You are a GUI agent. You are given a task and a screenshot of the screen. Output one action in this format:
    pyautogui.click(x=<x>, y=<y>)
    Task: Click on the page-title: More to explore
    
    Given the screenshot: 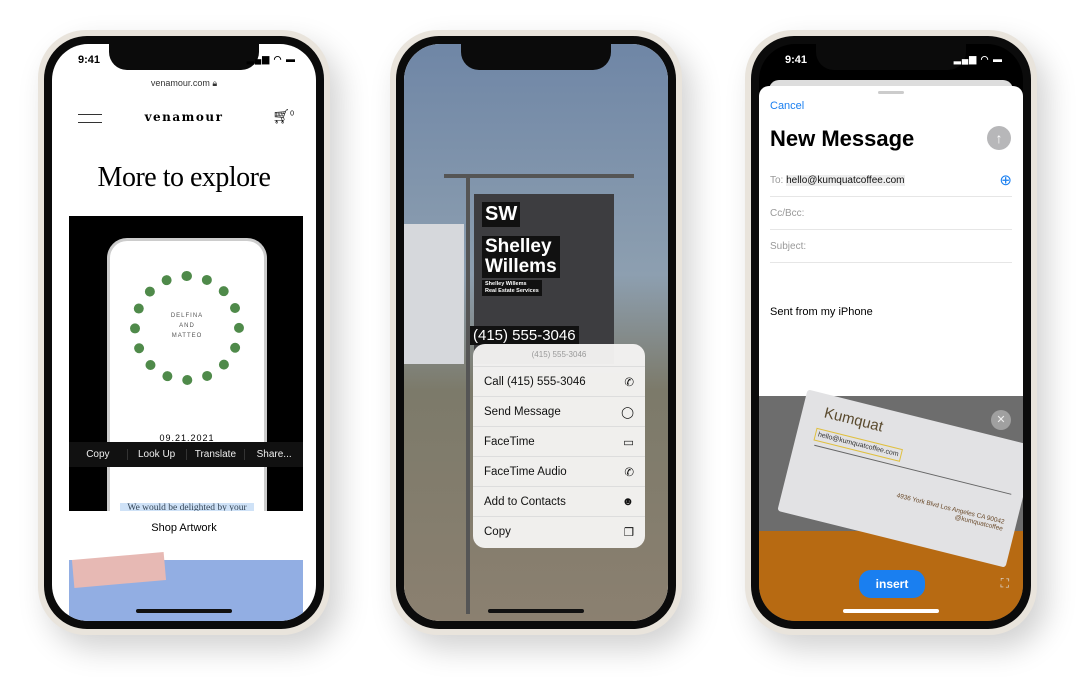 What is the action you would take?
    pyautogui.click(x=184, y=177)
    